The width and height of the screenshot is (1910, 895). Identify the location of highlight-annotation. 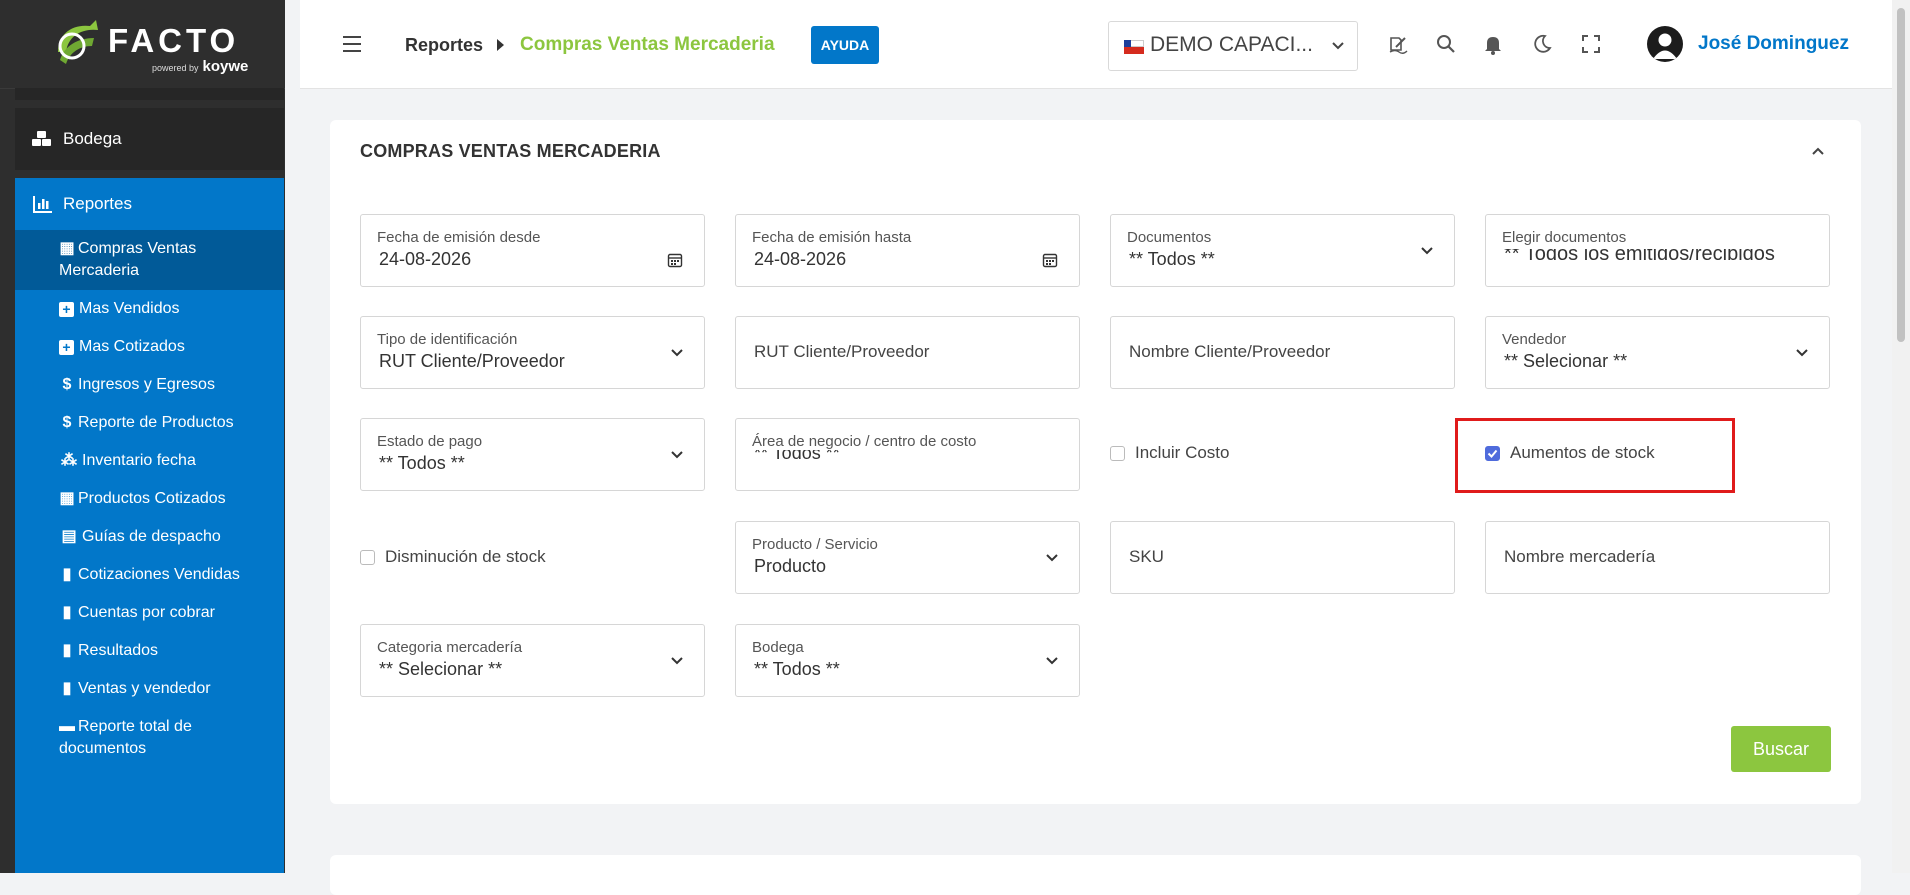
(1595, 455).